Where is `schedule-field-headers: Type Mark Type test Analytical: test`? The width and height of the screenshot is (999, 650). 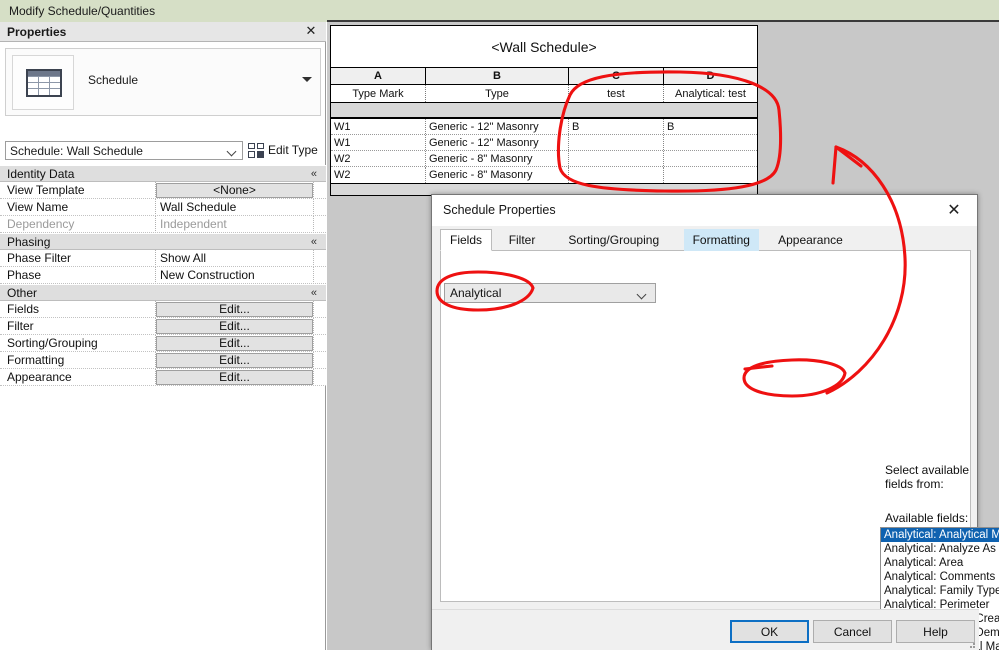 schedule-field-headers: Type Mark Type test Analytical: test is located at coordinates (544, 94).